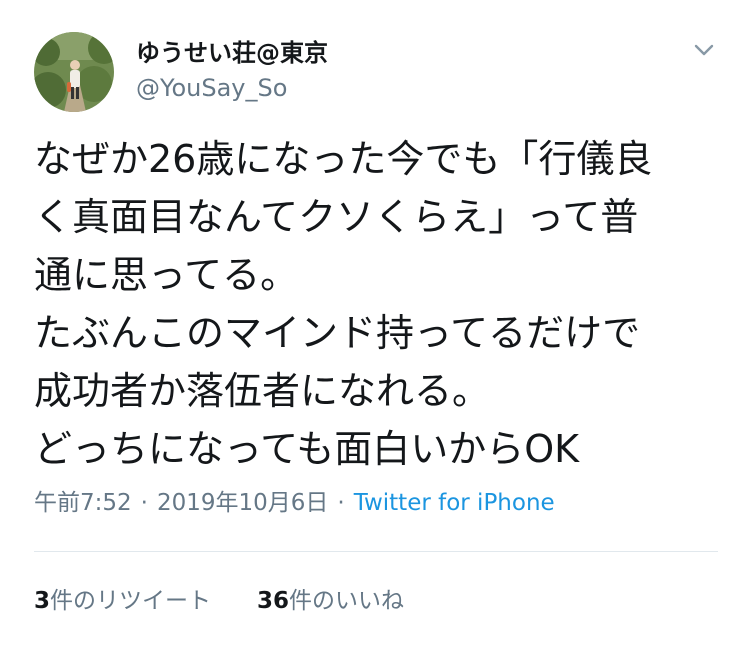  I want to click on avatar, so click(74, 72).